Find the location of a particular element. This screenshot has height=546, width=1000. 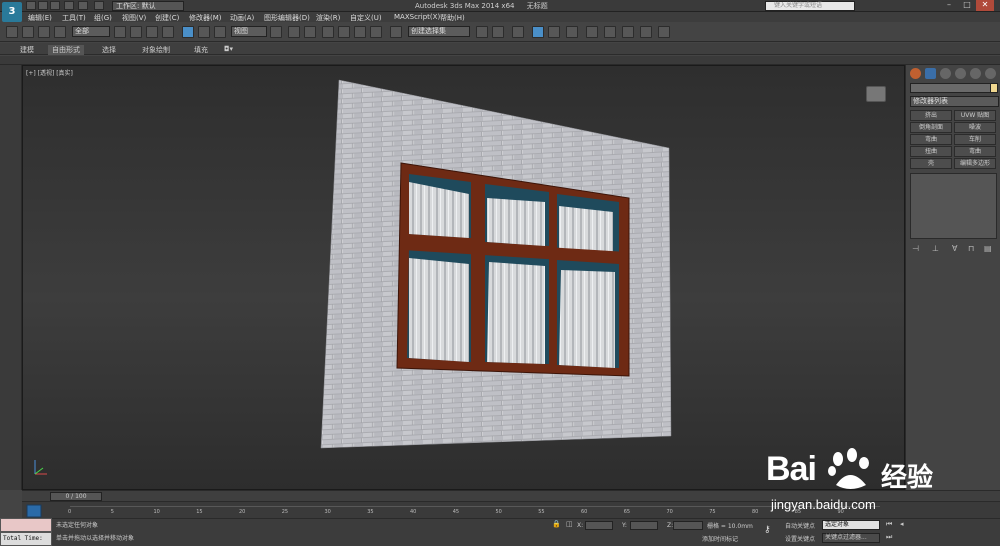

key-selection-dropdown: 选定对象 is located at coordinates (851, 525).